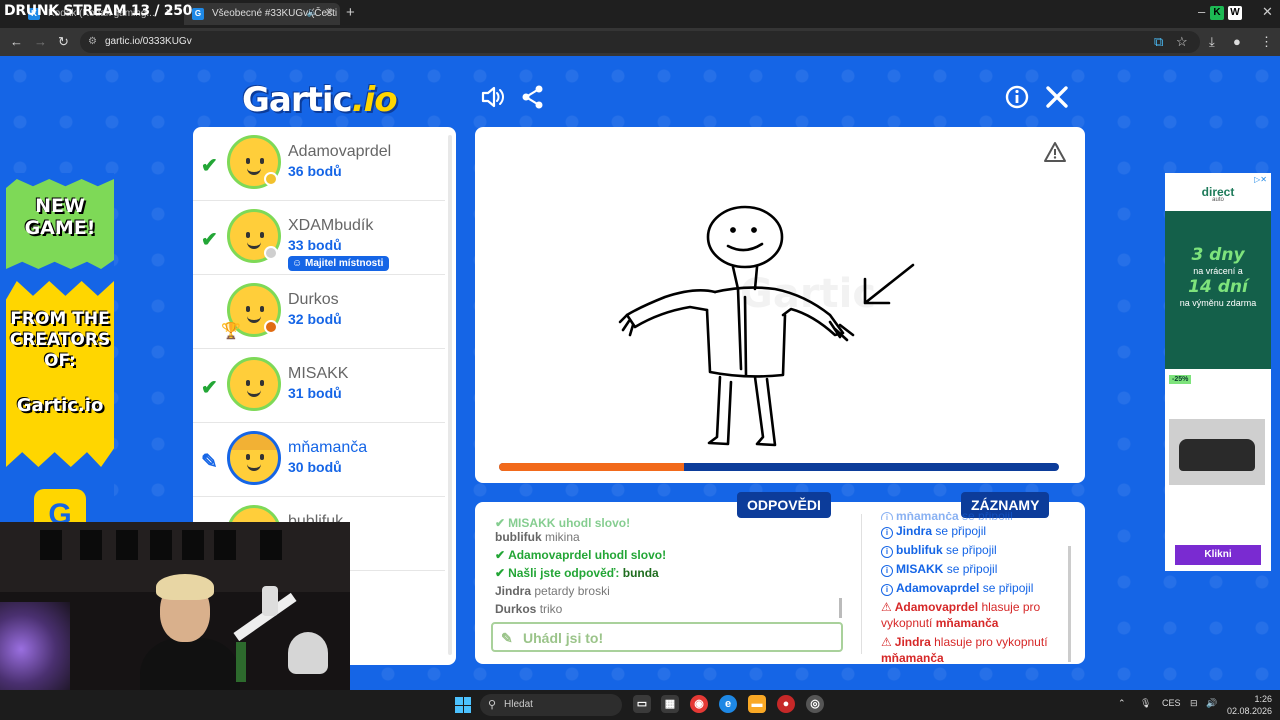 The height and width of the screenshot is (720, 1280). I want to click on windows-start-icon, so click(463, 705).